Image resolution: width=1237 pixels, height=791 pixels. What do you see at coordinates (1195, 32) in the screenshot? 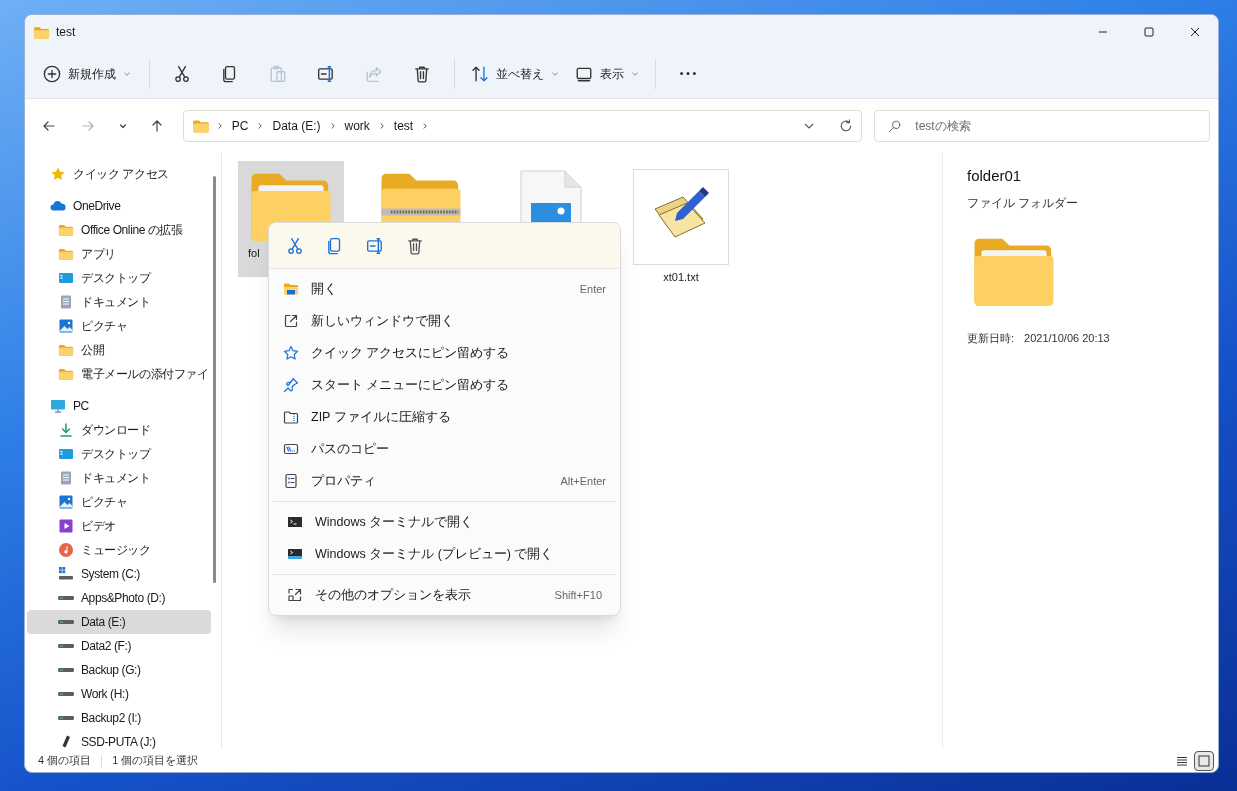
I see `close-icon` at bounding box center [1195, 32].